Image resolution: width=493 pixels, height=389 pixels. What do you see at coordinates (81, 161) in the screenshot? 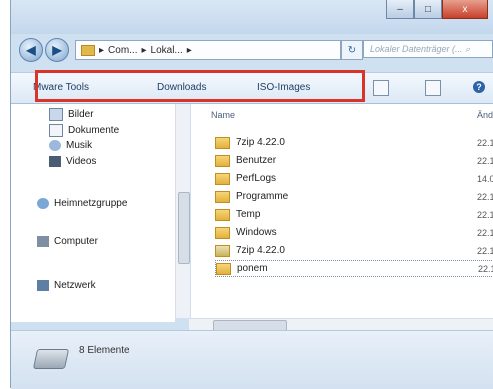
I see `sidebar-item-label: Videos` at bounding box center [81, 161].